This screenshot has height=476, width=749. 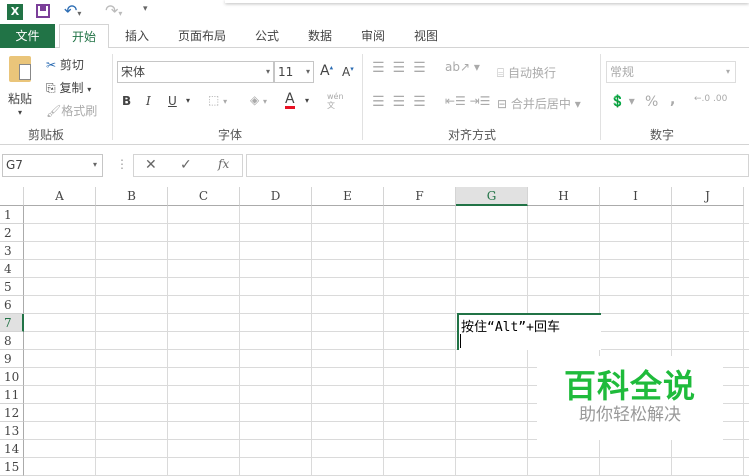 What do you see at coordinates (12, 359) in the screenshot?
I see `row-header-9: 9` at bounding box center [12, 359].